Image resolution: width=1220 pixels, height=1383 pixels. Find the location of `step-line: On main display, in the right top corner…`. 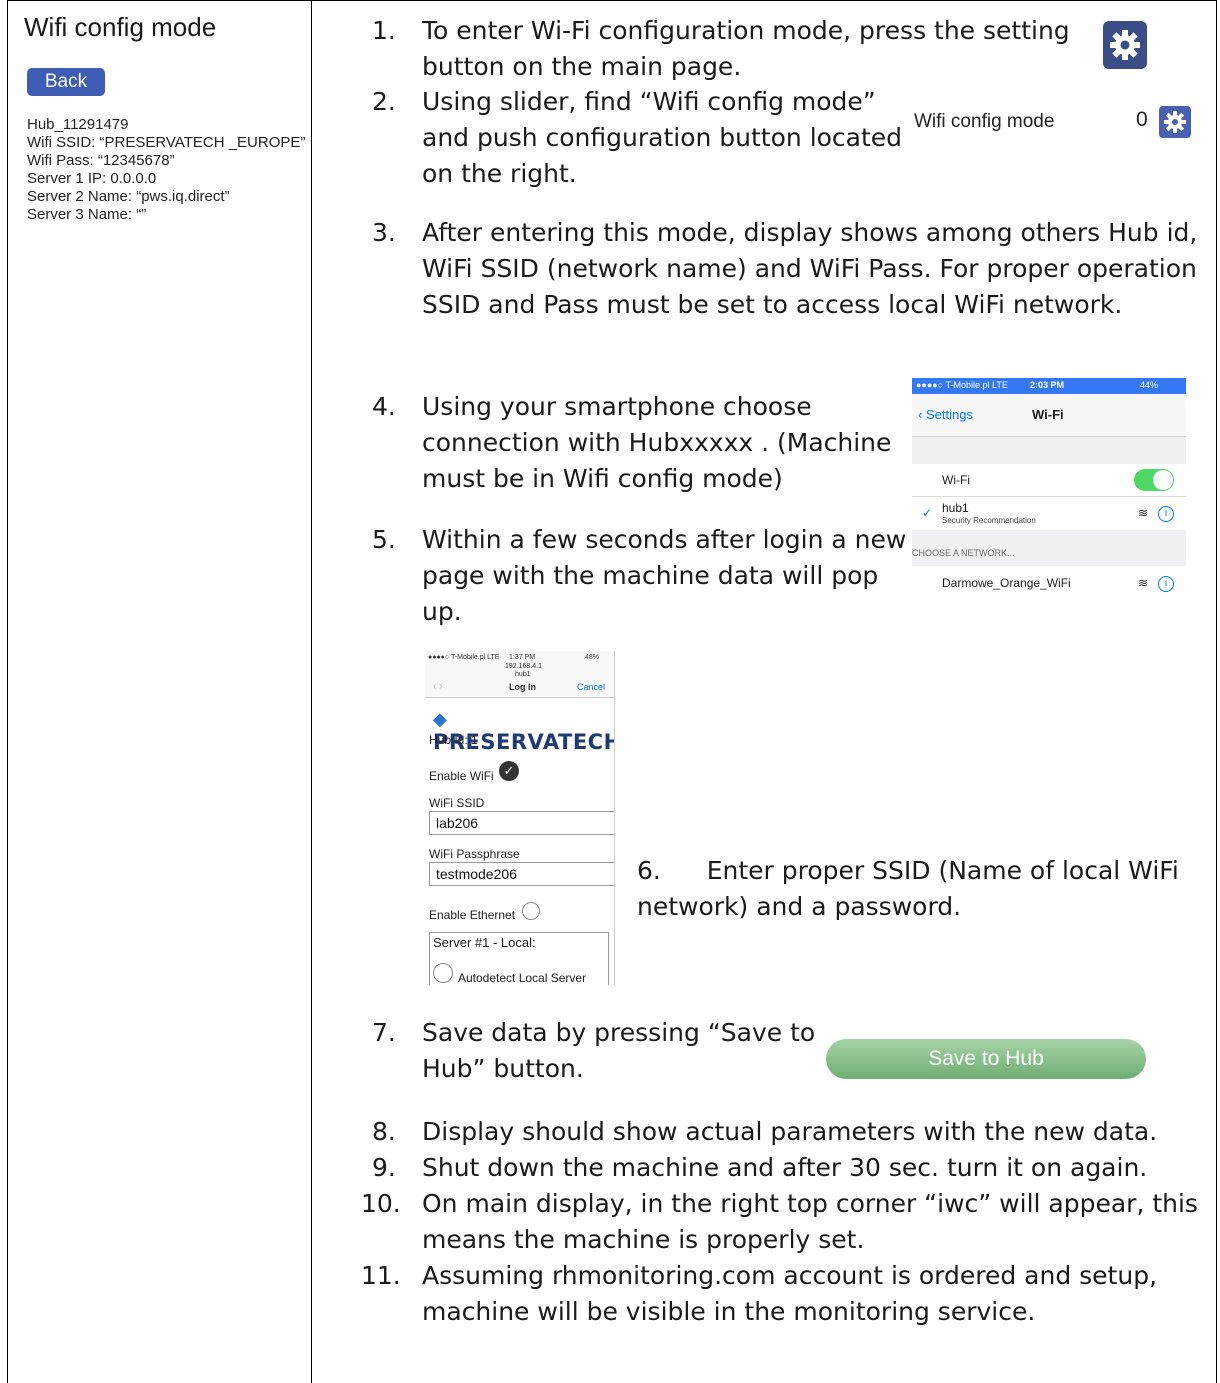

step-line: On main display, in the right top corner… is located at coordinates (810, 1203).